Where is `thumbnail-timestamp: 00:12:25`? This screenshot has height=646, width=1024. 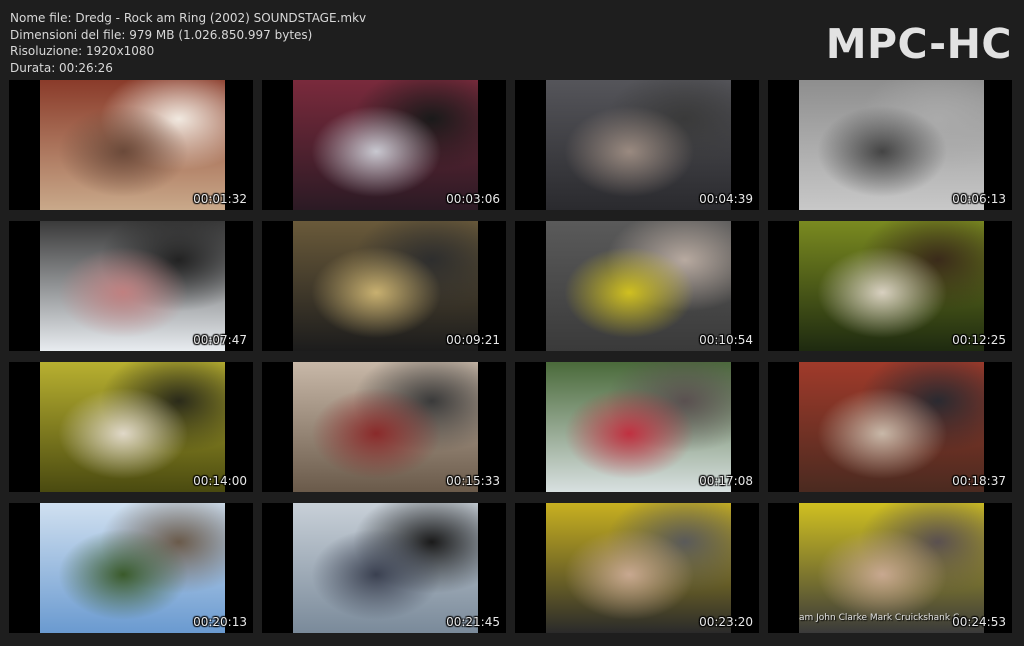 thumbnail-timestamp: 00:12:25 is located at coordinates (979, 340).